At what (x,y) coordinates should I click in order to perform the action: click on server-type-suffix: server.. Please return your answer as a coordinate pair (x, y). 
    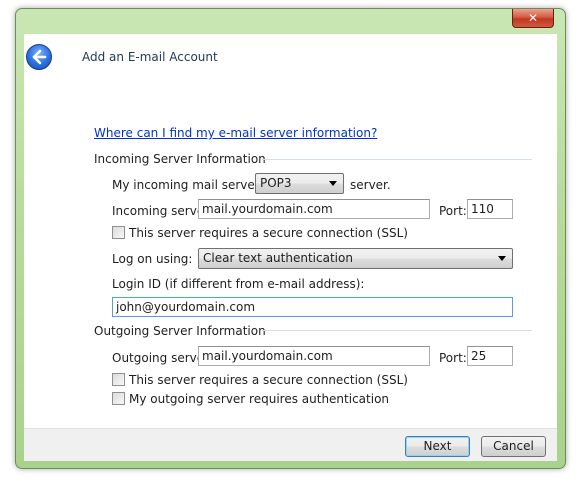
    Looking at the image, I should click on (370, 185).